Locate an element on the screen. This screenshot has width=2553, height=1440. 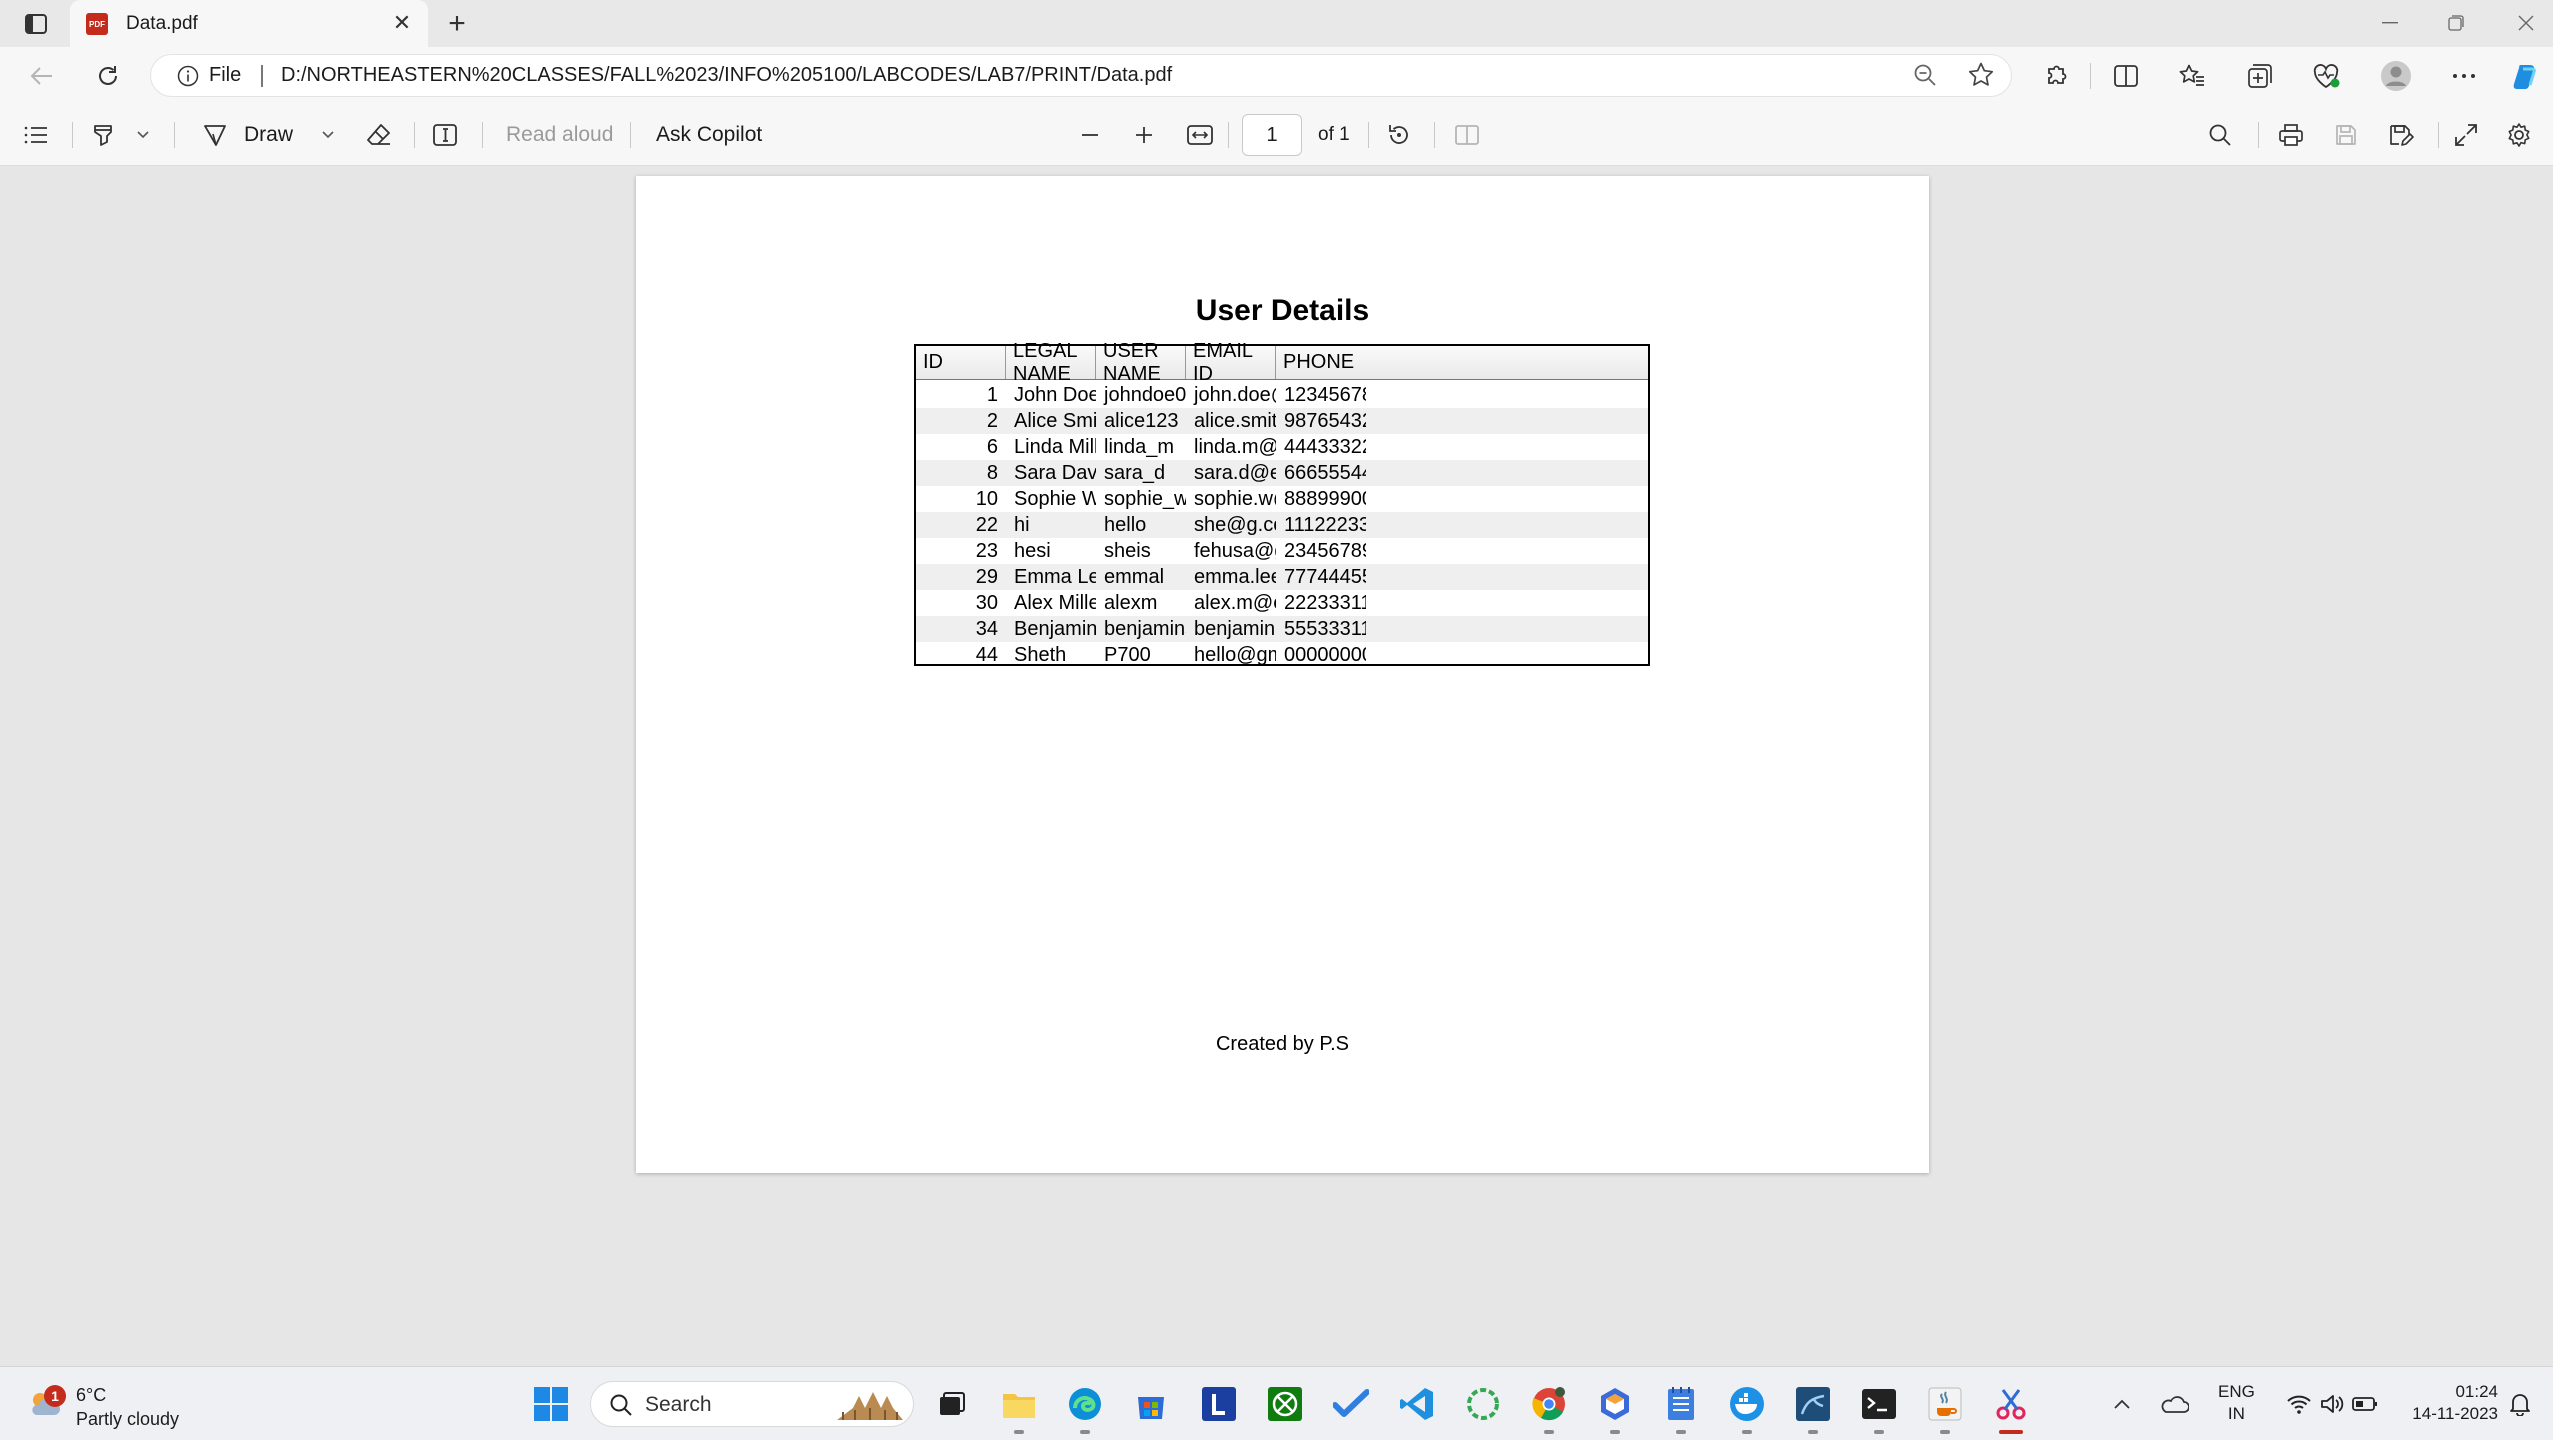
hexagon-app-icon is located at coordinates (1615, 1407).